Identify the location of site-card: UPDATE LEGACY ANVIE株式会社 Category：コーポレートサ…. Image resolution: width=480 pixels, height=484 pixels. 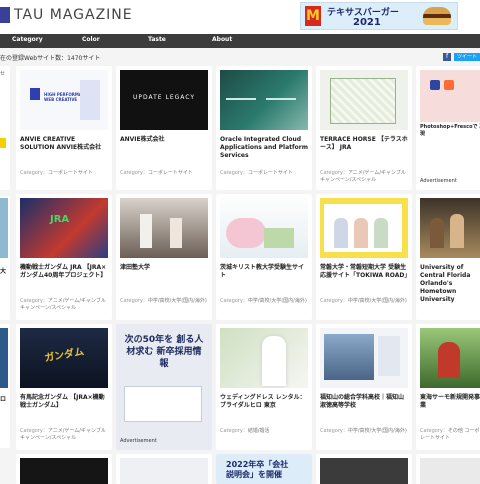
(164, 128).